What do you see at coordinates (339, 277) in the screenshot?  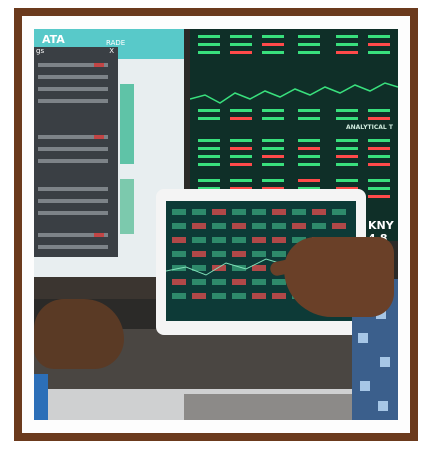 I see `right-hand` at bounding box center [339, 277].